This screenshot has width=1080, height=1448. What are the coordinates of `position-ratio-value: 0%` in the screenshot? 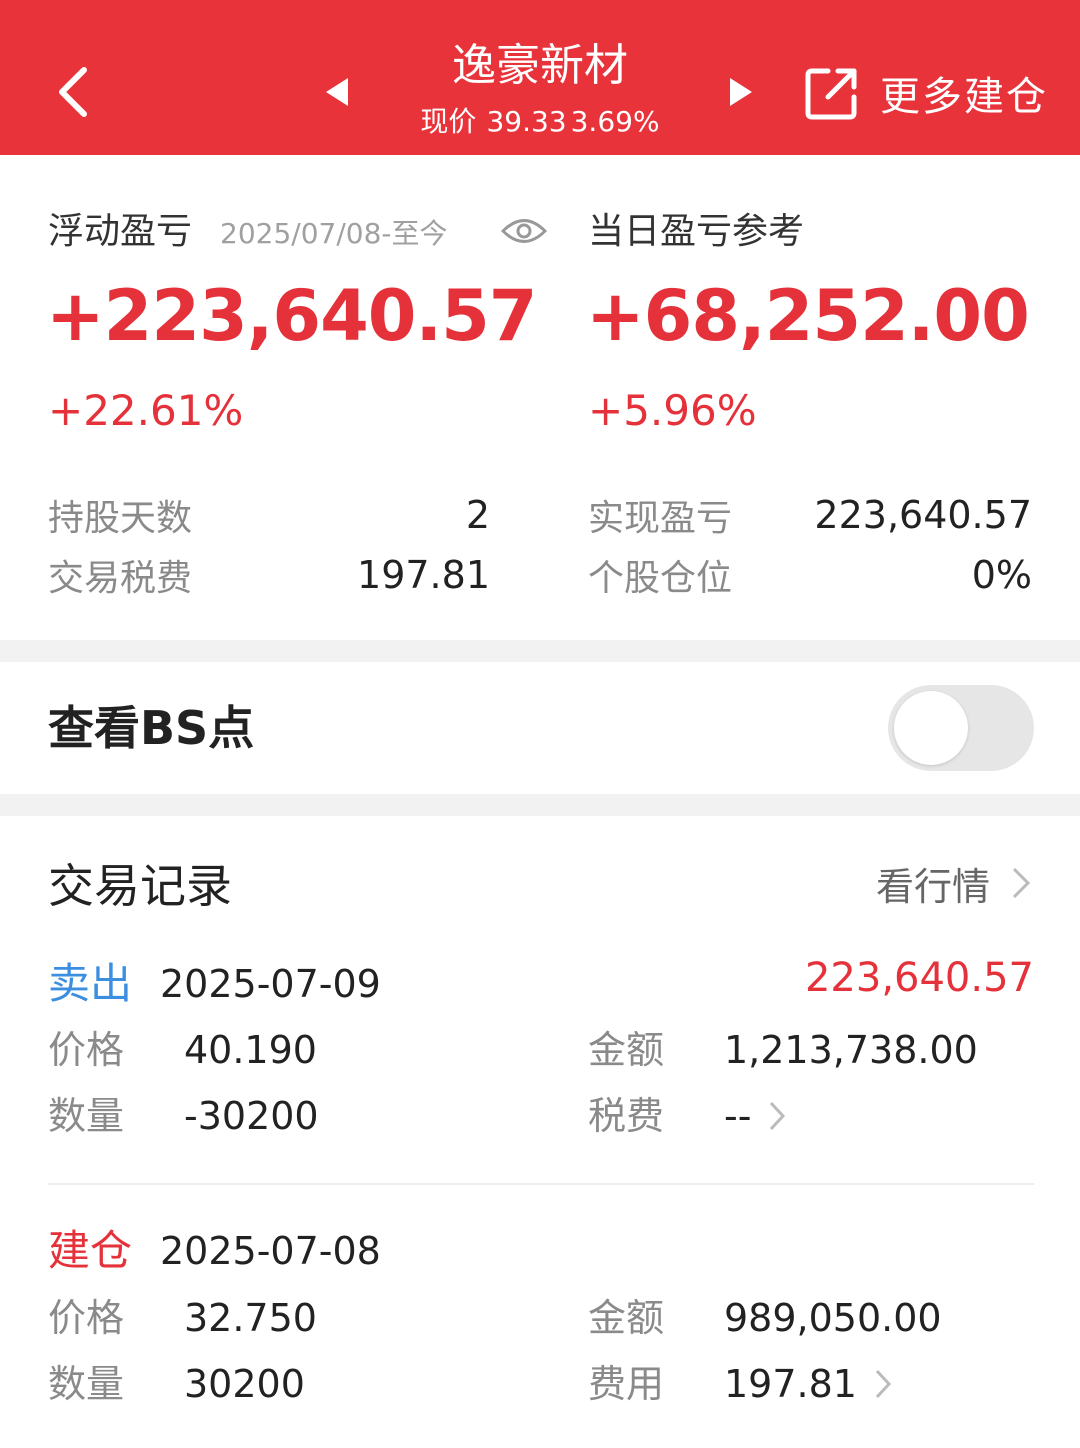 It's located at (1001, 575).